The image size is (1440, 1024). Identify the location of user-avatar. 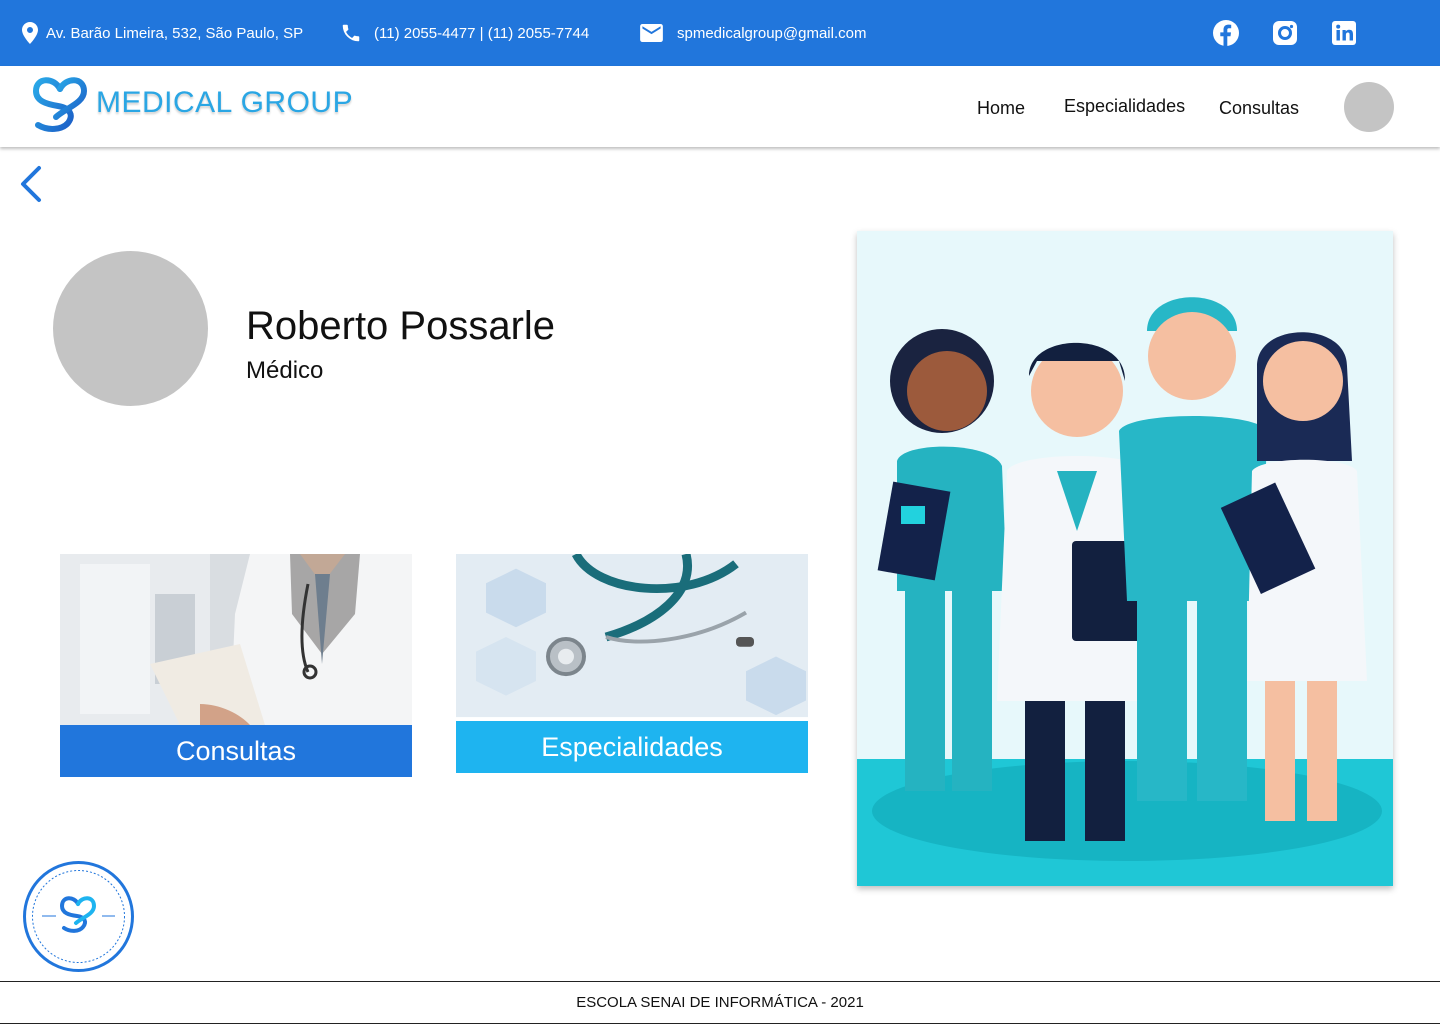
(1369, 107).